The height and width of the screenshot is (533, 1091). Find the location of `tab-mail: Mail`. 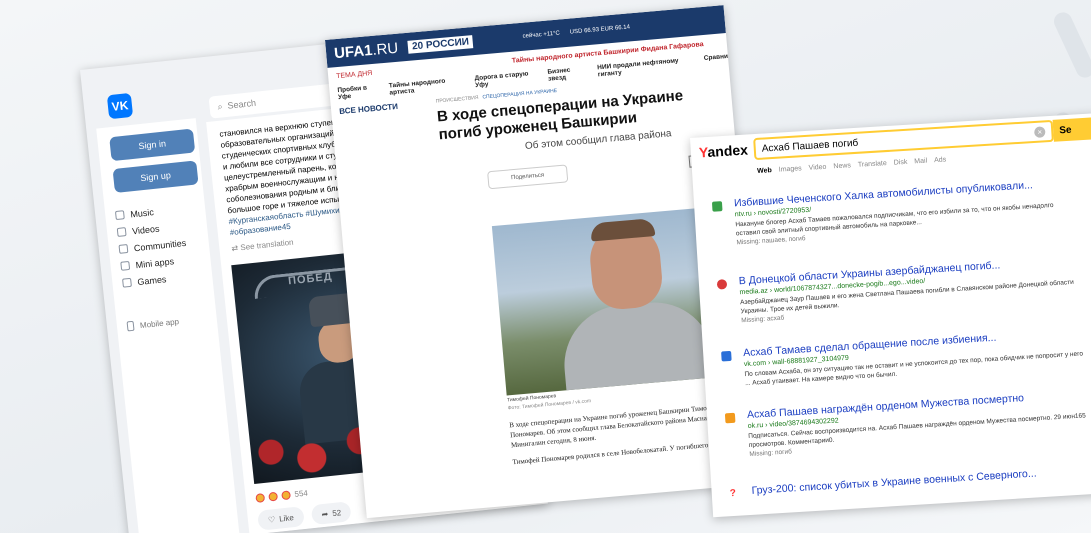

tab-mail: Mail is located at coordinates (920, 162).